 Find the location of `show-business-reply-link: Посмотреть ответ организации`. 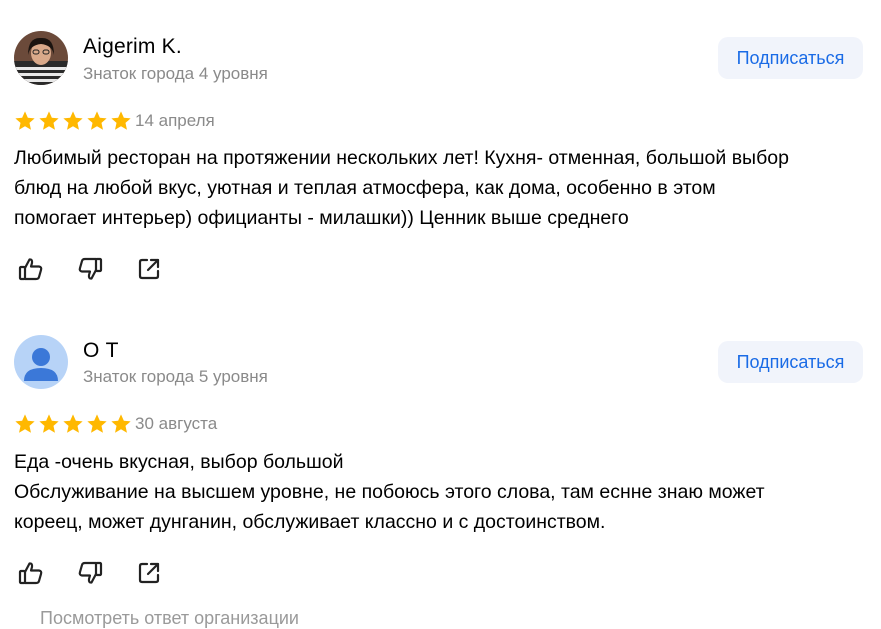

show-business-reply-link: Посмотреть ответ организации is located at coordinates (169, 618).